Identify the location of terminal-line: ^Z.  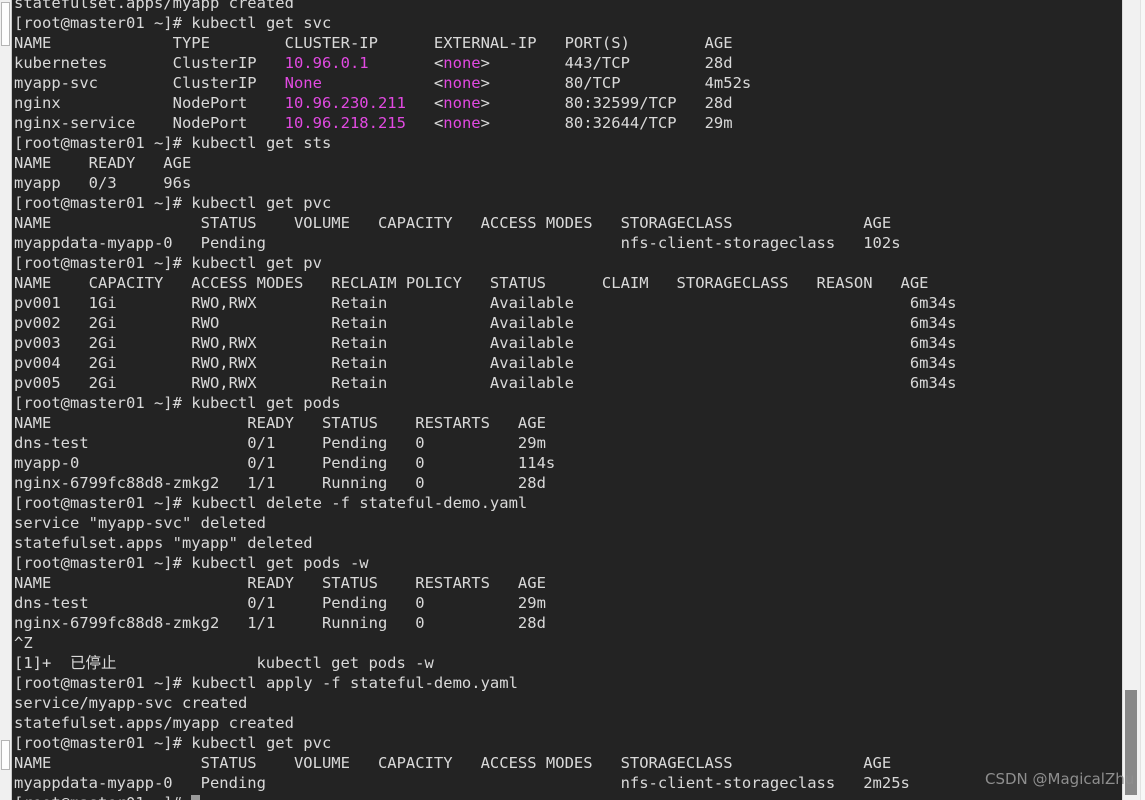
(23, 643).